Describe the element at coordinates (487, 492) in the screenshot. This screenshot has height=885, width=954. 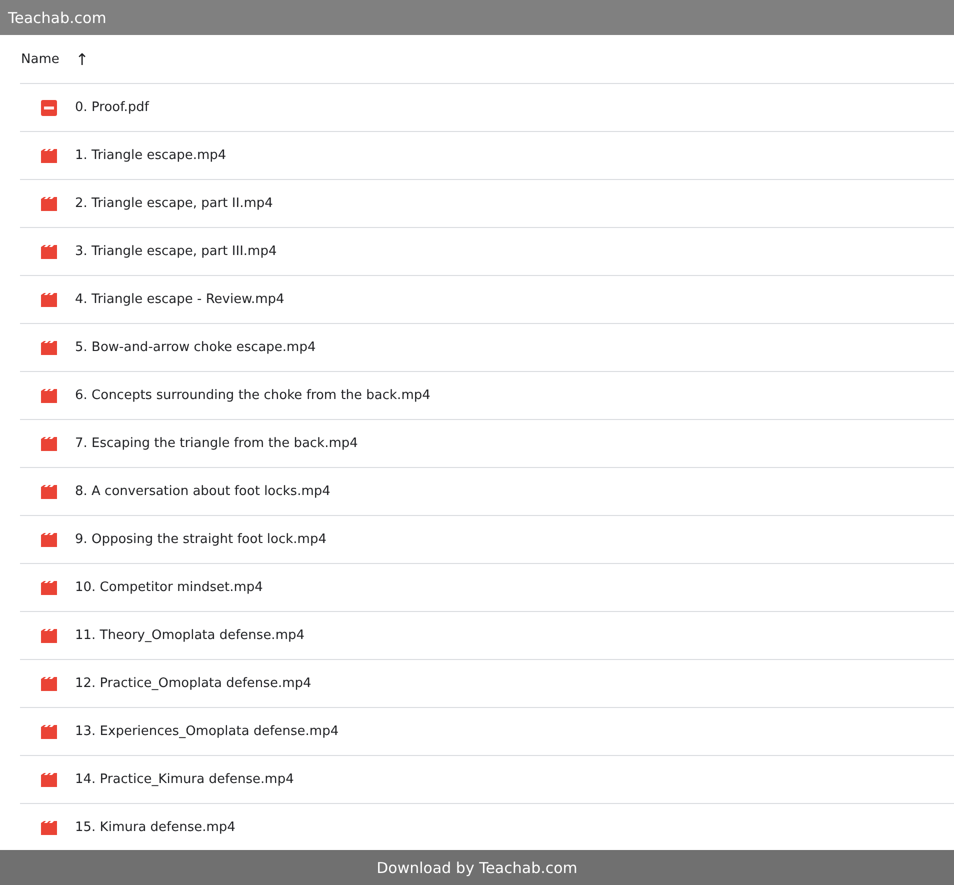
I see `file-row: 8. A conversation about foot locks.mp4` at that location.